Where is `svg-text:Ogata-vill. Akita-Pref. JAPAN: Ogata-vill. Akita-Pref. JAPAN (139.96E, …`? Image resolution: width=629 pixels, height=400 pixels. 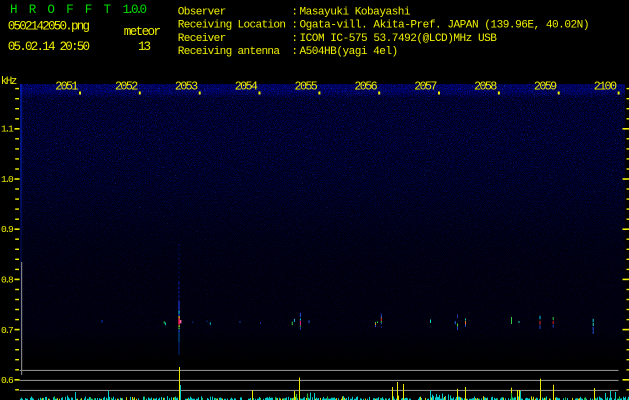 svg-text:Ogata-vill. Akita-Pref. JAPAN: Ogata-vill. Akita-Pref. JAPAN (139.96E, … is located at coordinates (445, 26).